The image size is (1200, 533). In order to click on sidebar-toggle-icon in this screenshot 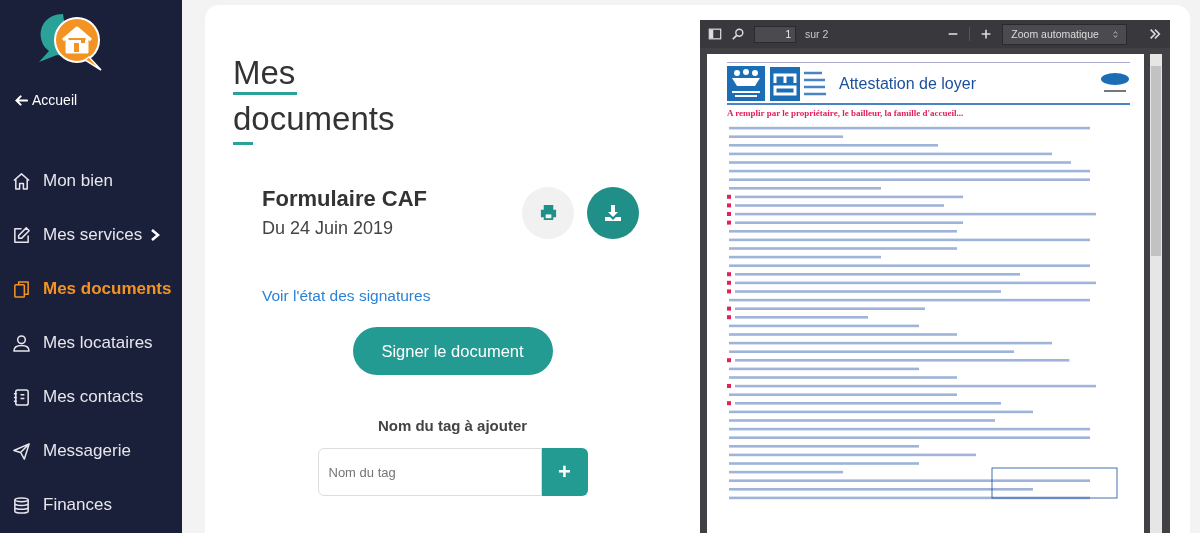, I will do `click(715, 34)`.